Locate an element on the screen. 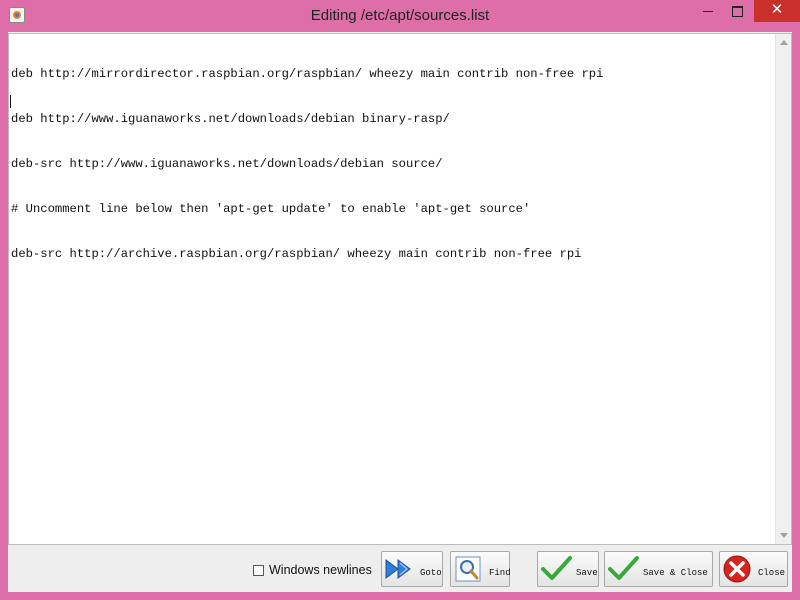  close-label: Close is located at coordinates (772, 573).